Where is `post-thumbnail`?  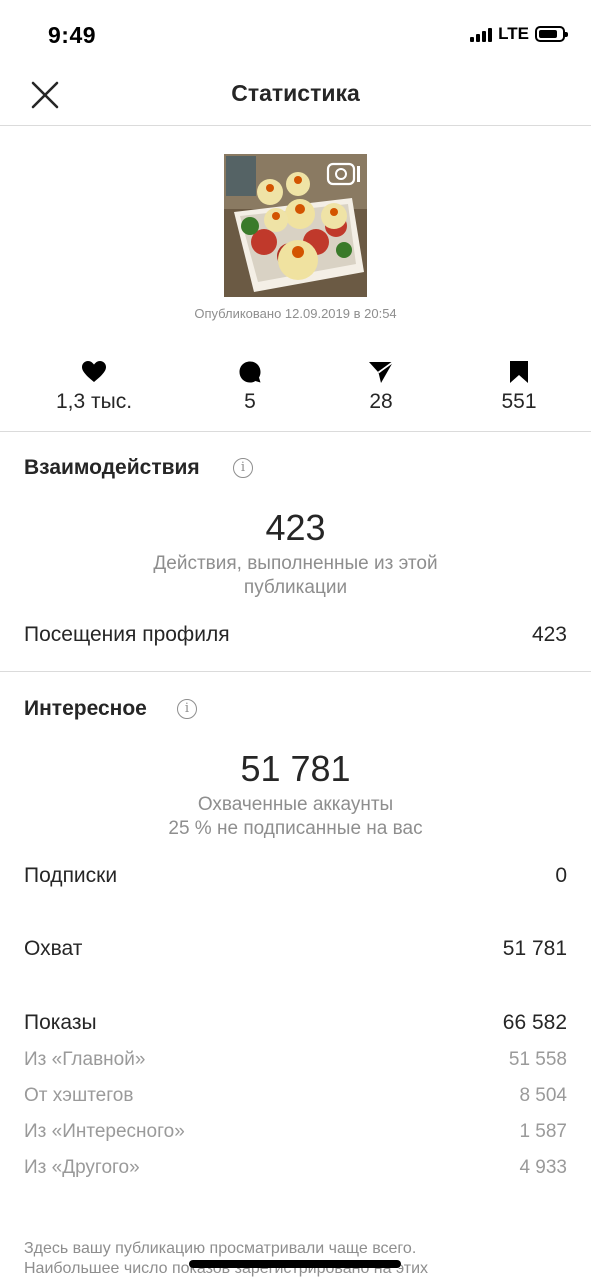 post-thumbnail is located at coordinates (295, 225).